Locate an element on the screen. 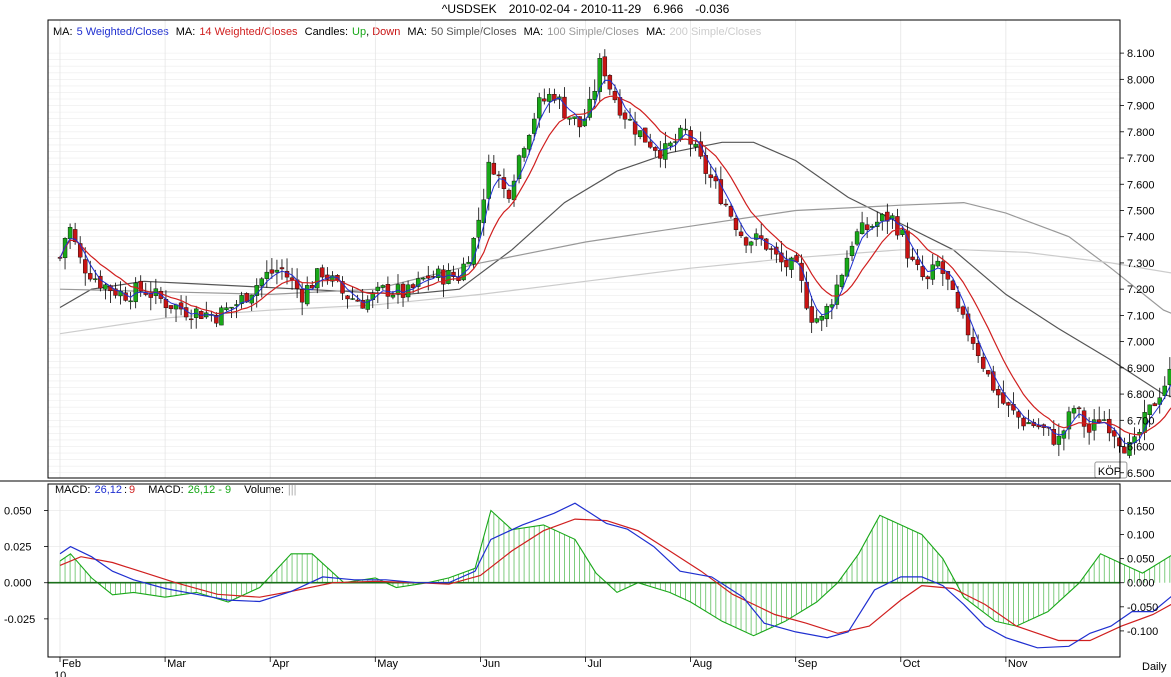  price-y-tick-label: 7.400 is located at coordinates (1141, 238).